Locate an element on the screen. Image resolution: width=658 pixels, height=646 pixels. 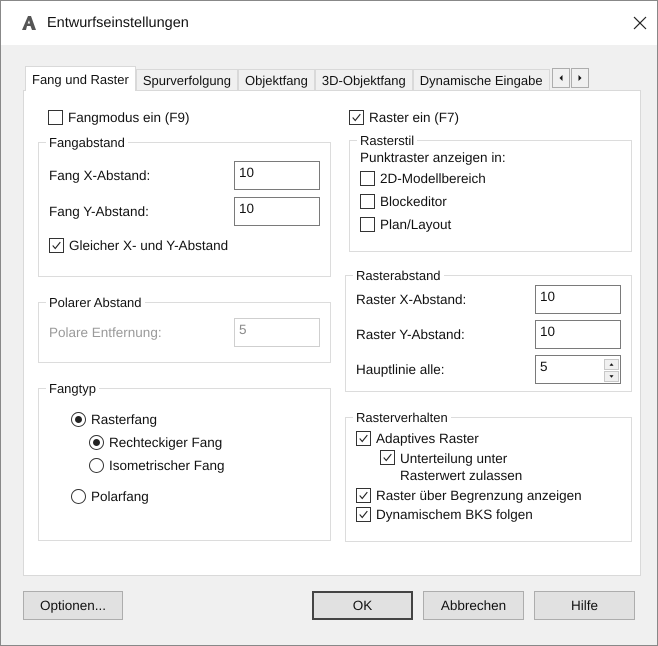
group-title: Rasterverhalten is located at coordinates (401, 417).